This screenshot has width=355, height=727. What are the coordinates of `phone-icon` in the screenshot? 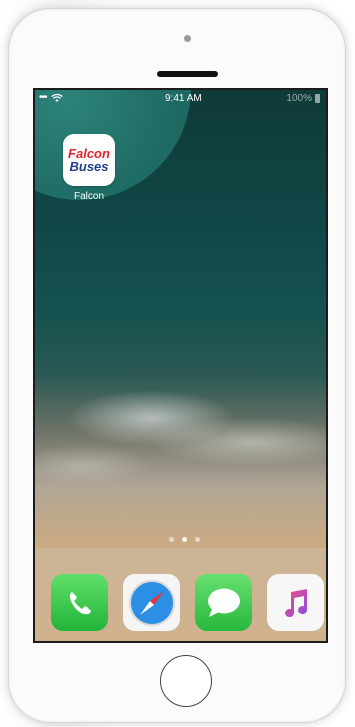 It's located at (80, 602).